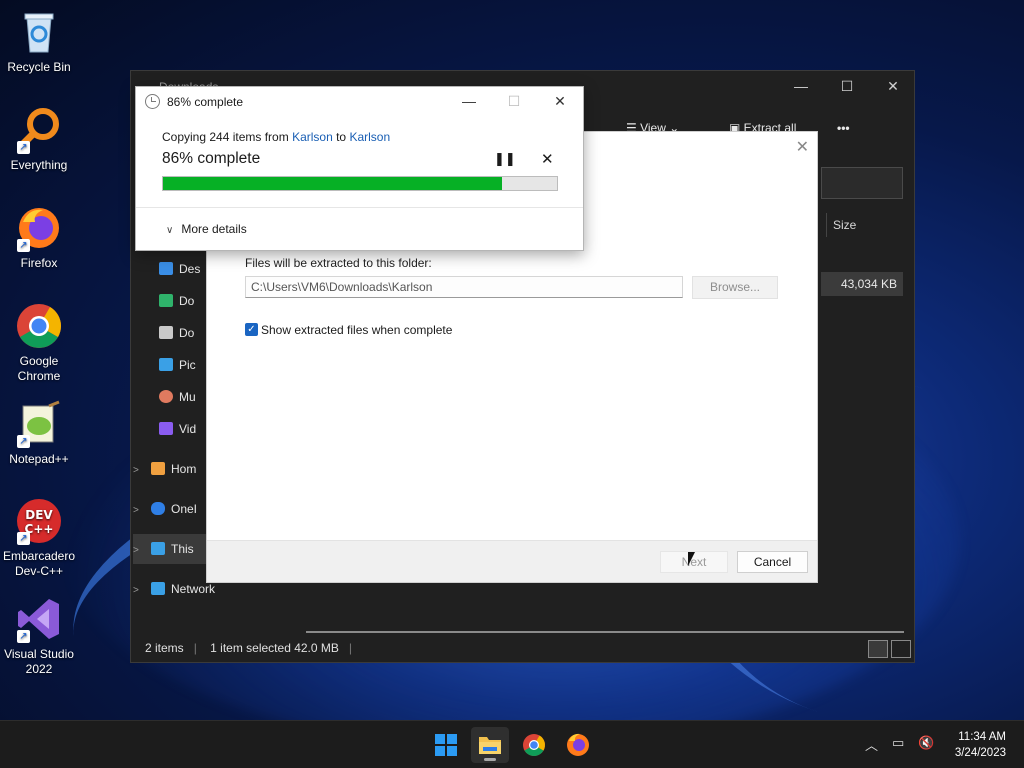 This screenshot has width=1024, height=768. Describe the element at coordinates (871, 744) in the screenshot. I see `show-hidden-icons-chevron-icon: ︿` at that location.